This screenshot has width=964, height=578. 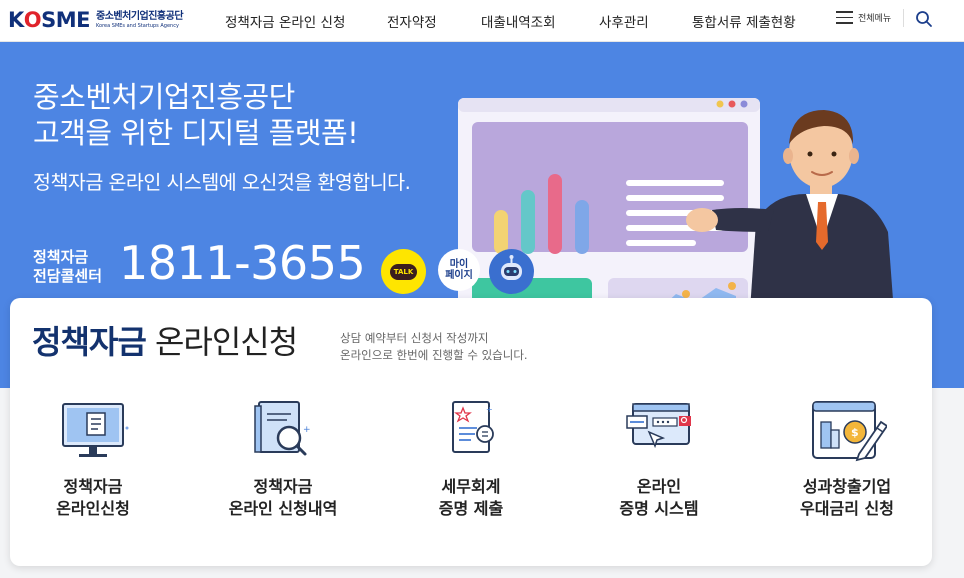 I want to click on logo-red-o: O, so click(x=32, y=19).